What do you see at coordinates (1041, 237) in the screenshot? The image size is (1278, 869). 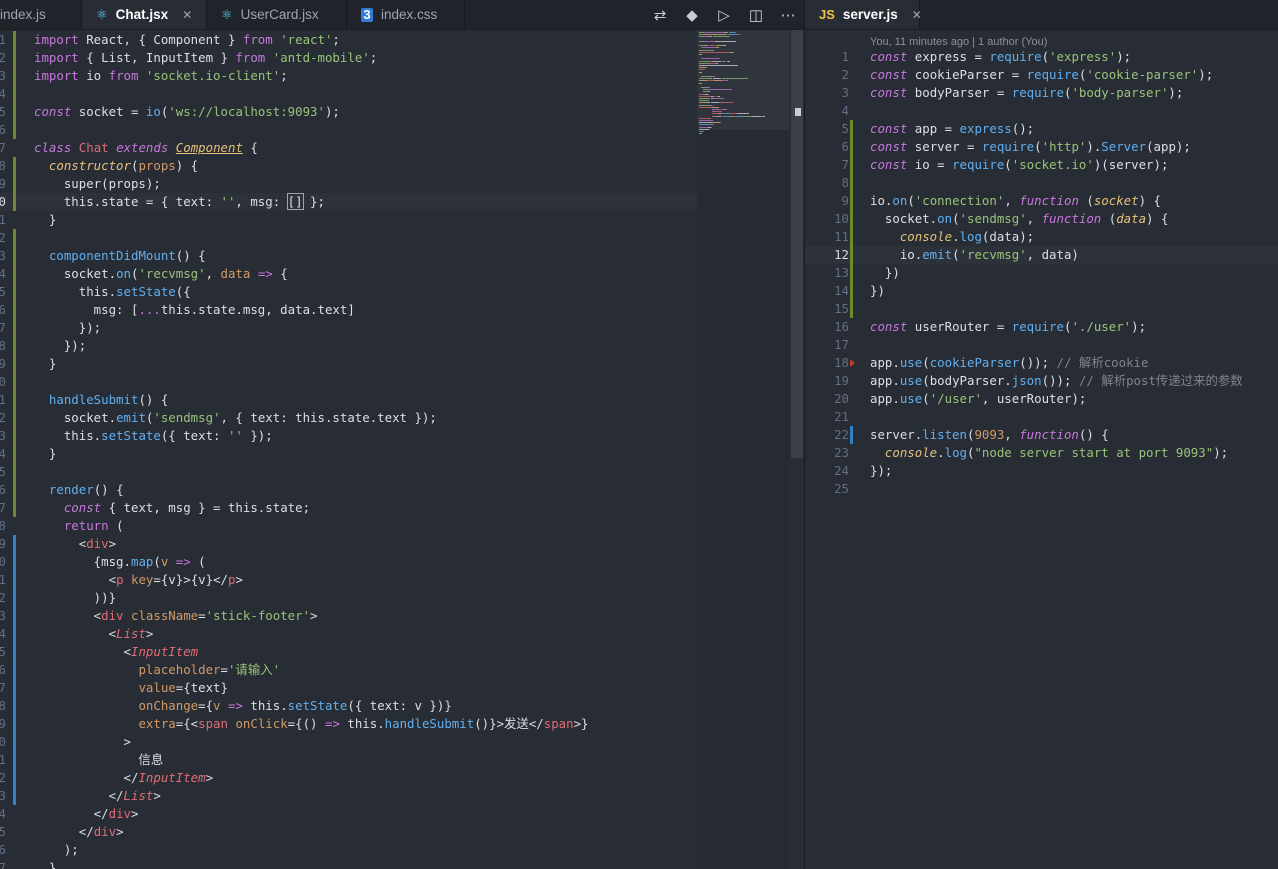 I see `code-line: 11 console.log(data);` at bounding box center [1041, 237].